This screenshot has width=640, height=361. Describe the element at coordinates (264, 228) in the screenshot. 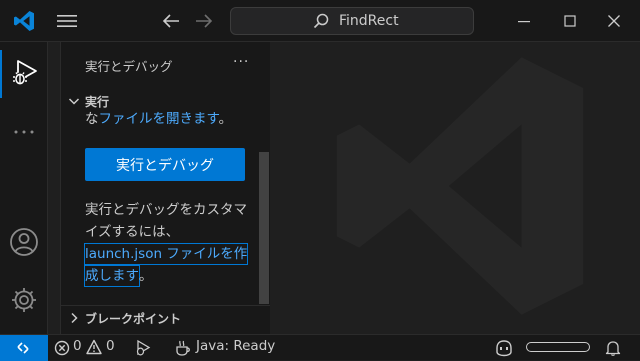

I see `sidebar-scrollbar` at that location.